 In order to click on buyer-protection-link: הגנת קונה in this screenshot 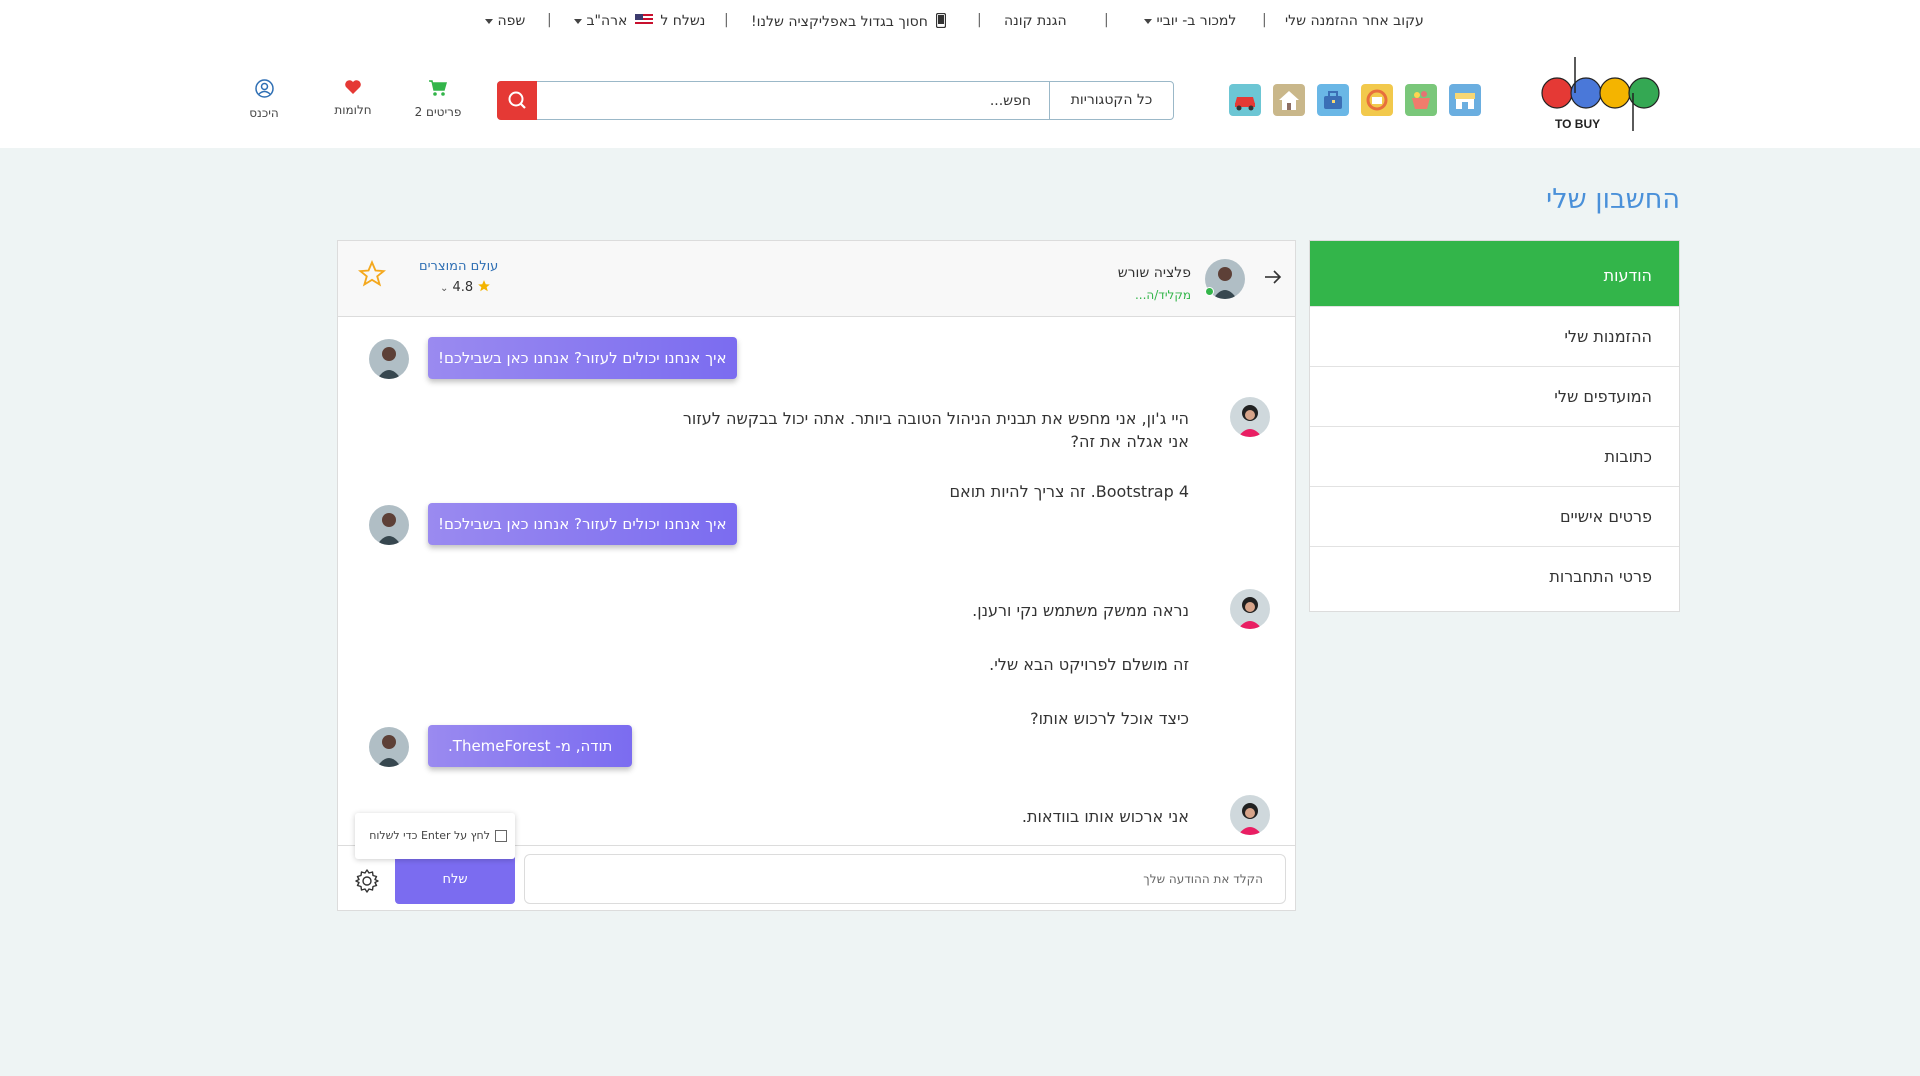, I will do `click(1035, 21)`.